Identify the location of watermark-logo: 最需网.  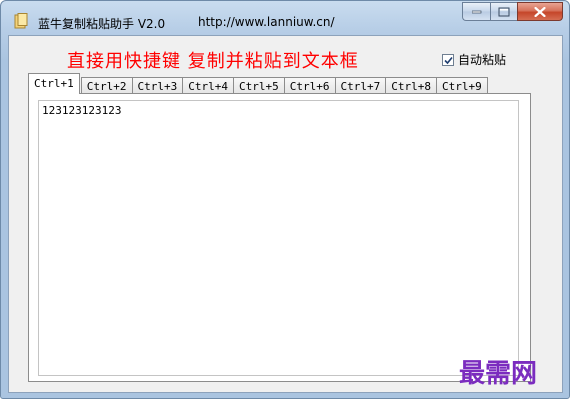
(498, 374).